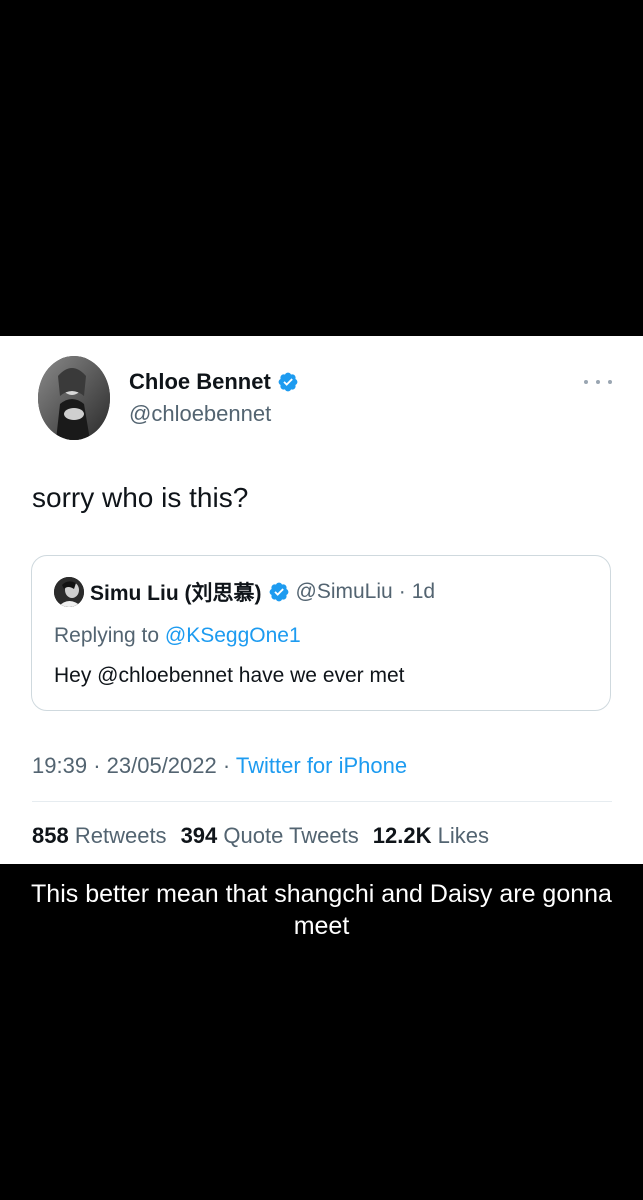 This screenshot has width=643, height=1200. Describe the element at coordinates (176, 592) in the screenshot. I see `quoted-author-name: Simu Liu (刘思慕)` at that location.